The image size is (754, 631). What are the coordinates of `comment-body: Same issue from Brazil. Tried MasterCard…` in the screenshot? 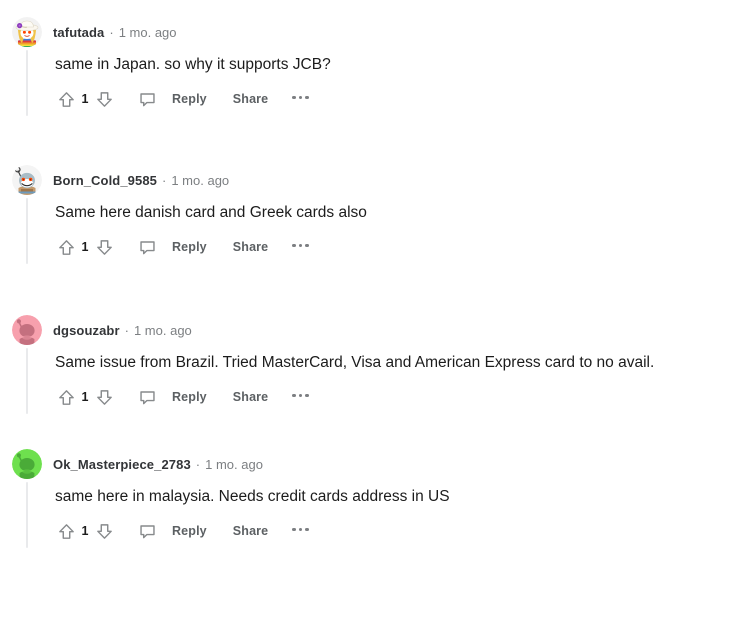 It's located at (355, 362).